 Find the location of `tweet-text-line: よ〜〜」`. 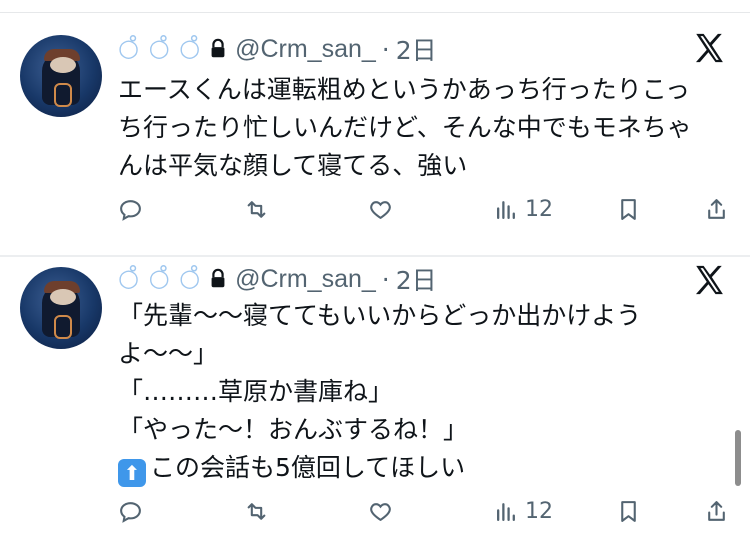

tweet-text-line: よ〜〜」 is located at coordinates (168, 353).